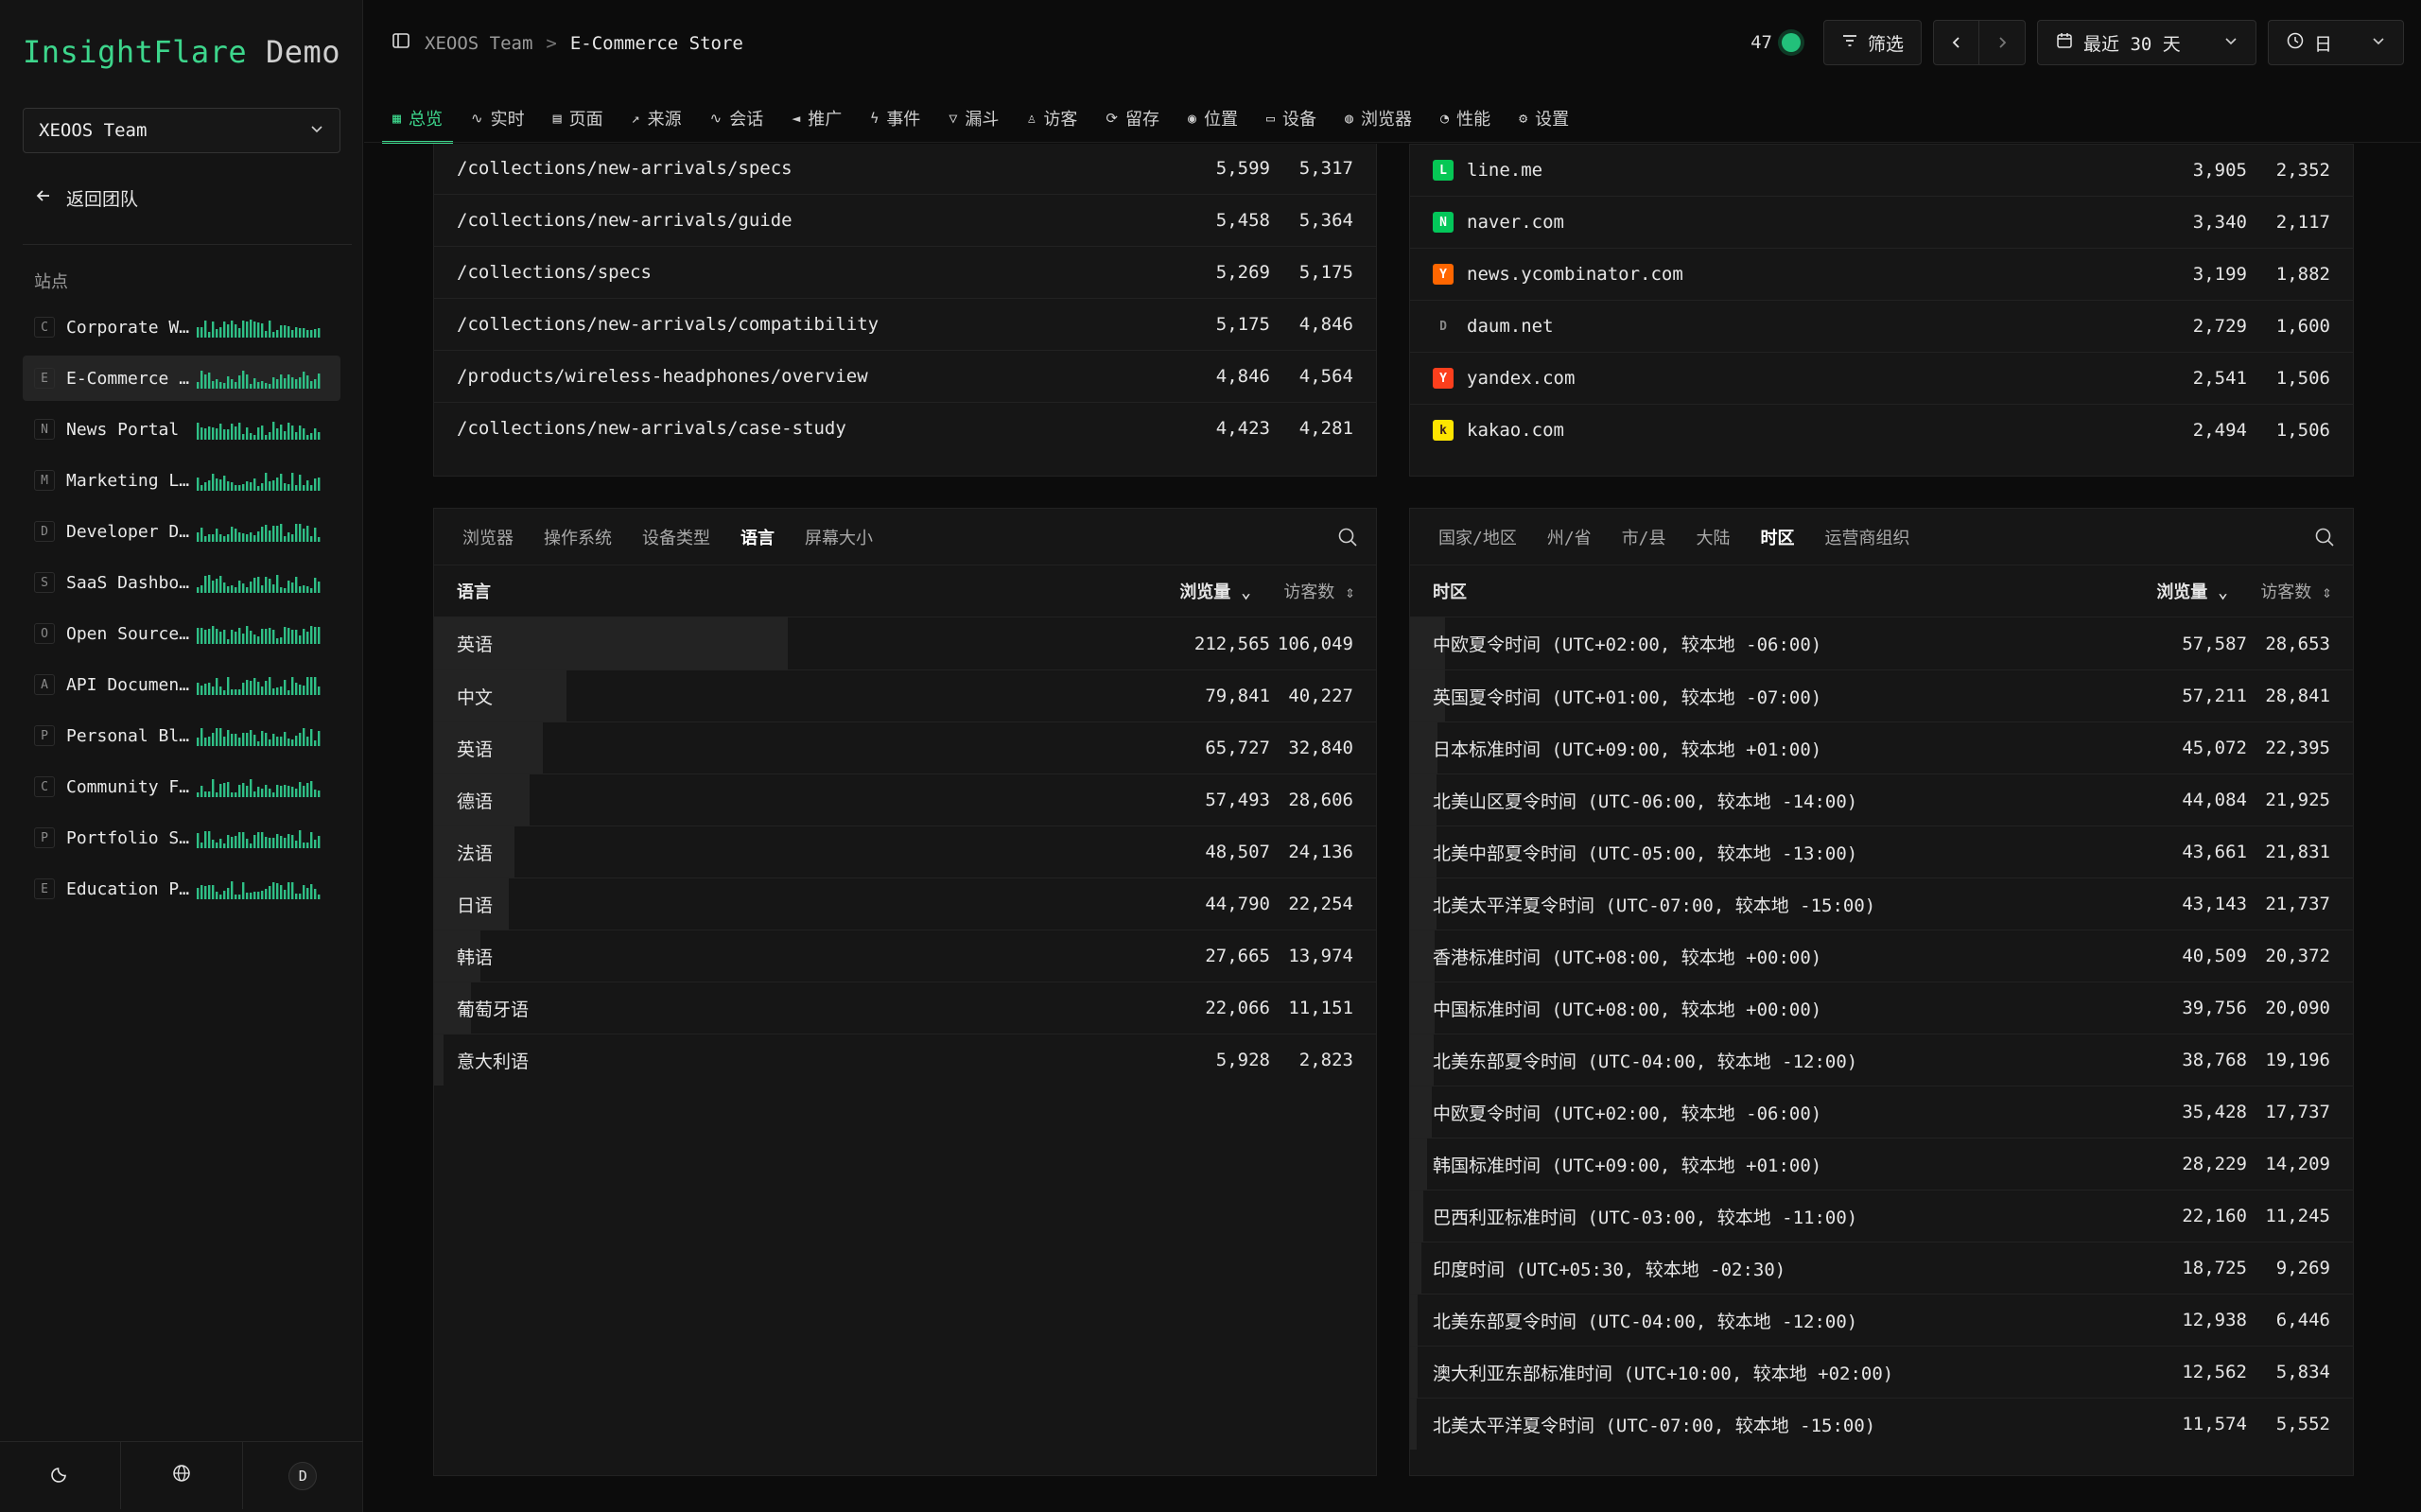 The image size is (2421, 1512). What do you see at coordinates (578, 537) in the screenshot?
I see `panel-tab: 操作系统` at bounding box center [578, 537].